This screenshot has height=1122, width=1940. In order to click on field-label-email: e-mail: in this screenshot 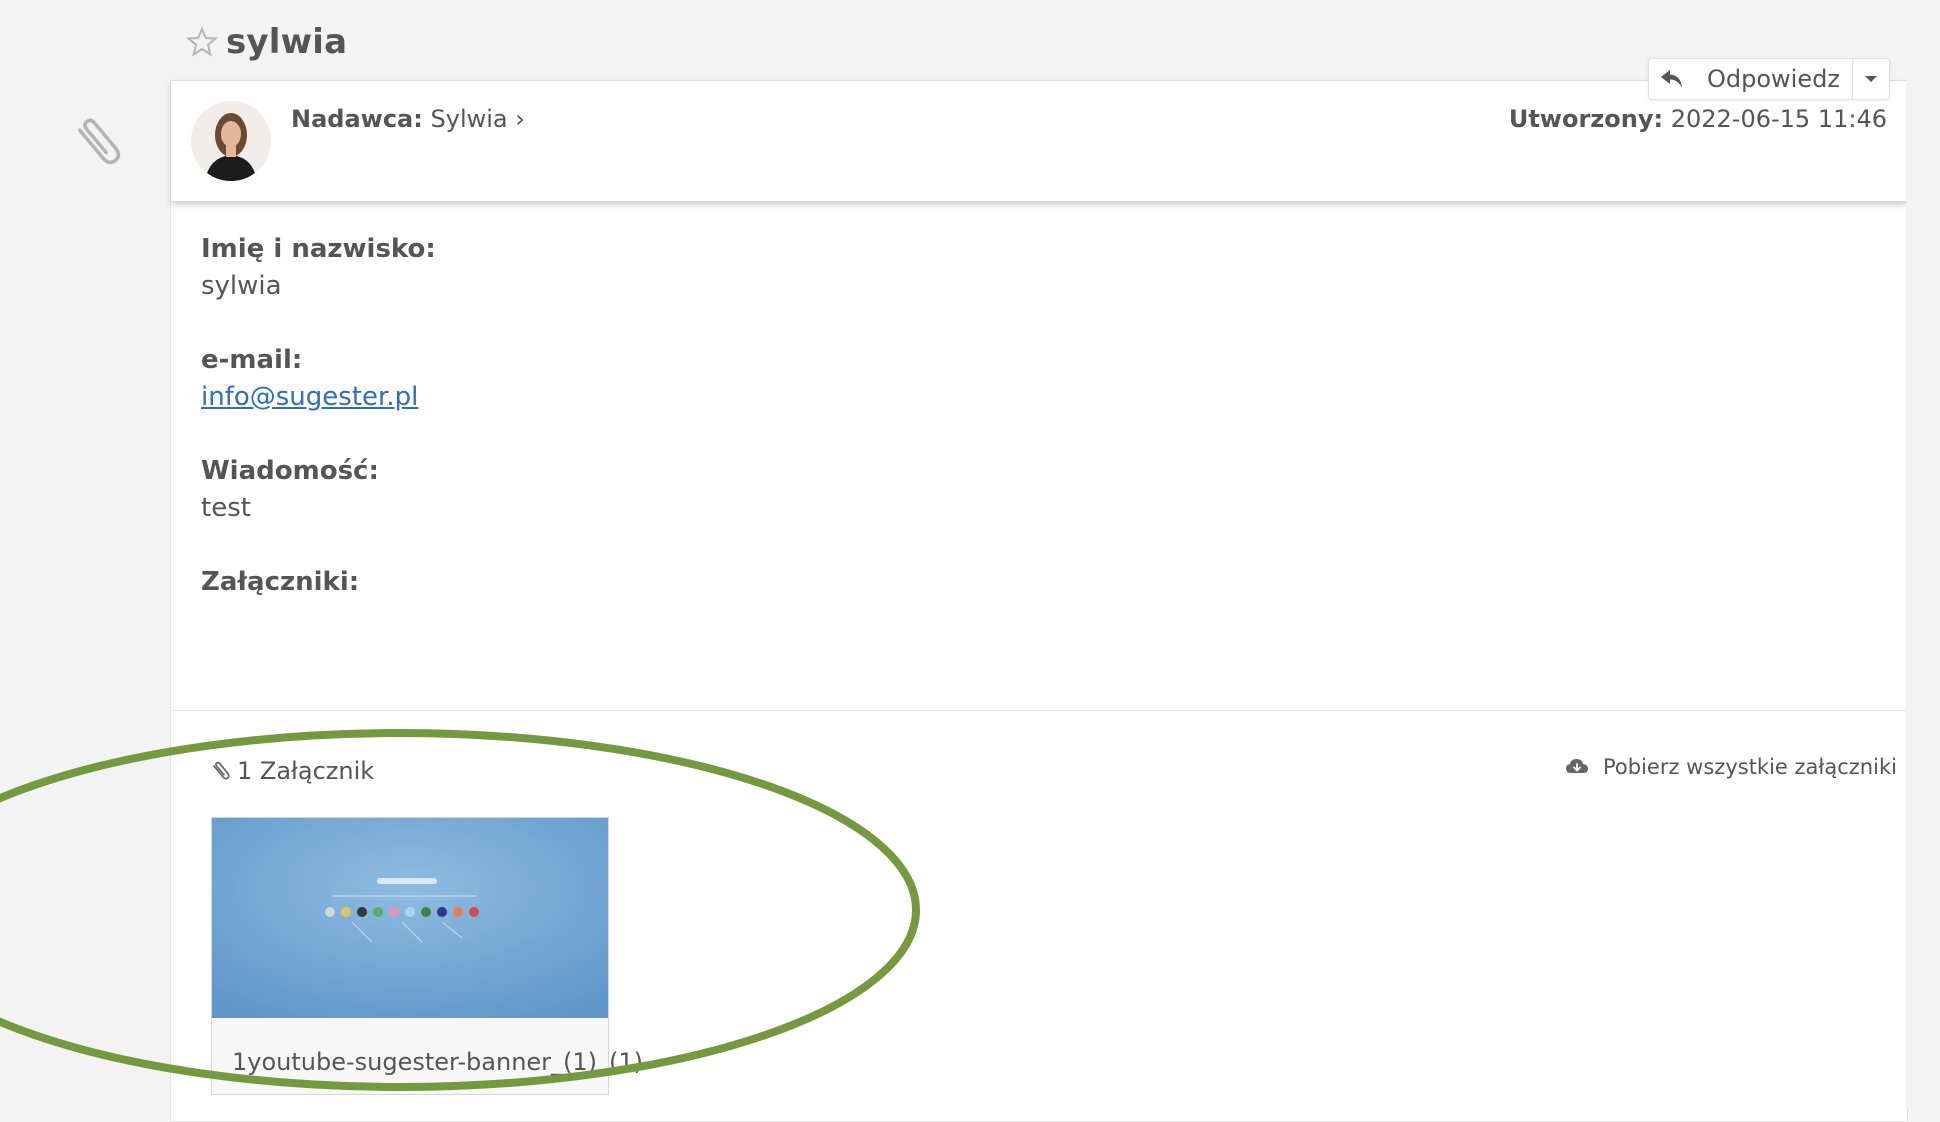, I will do `click(252, 360)`.